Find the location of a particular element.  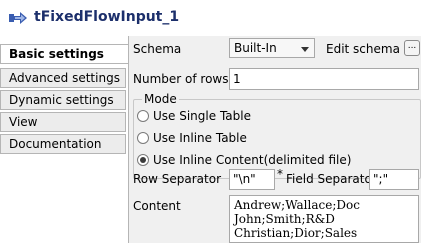

sidebar-item-dynamic-settings: Dynamic settings is located at coordinates (63, 100).